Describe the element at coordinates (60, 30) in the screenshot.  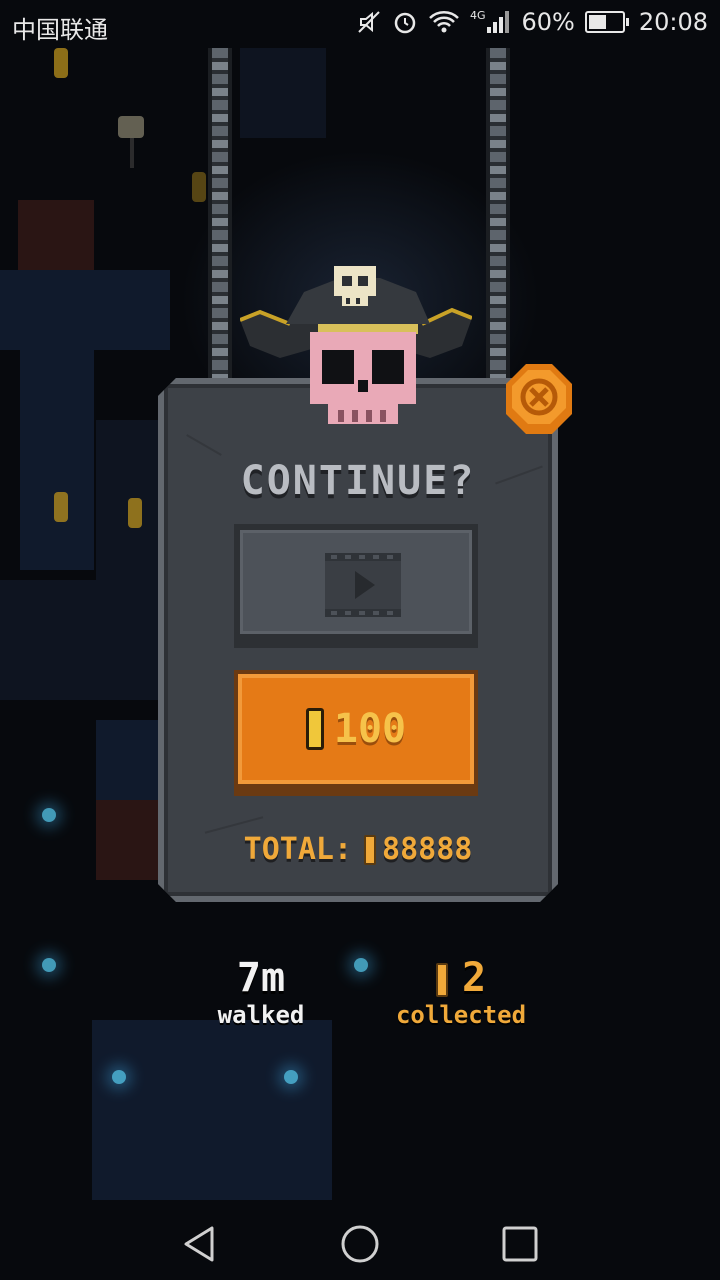
I see `carrier-name: 中国联通` at that location.